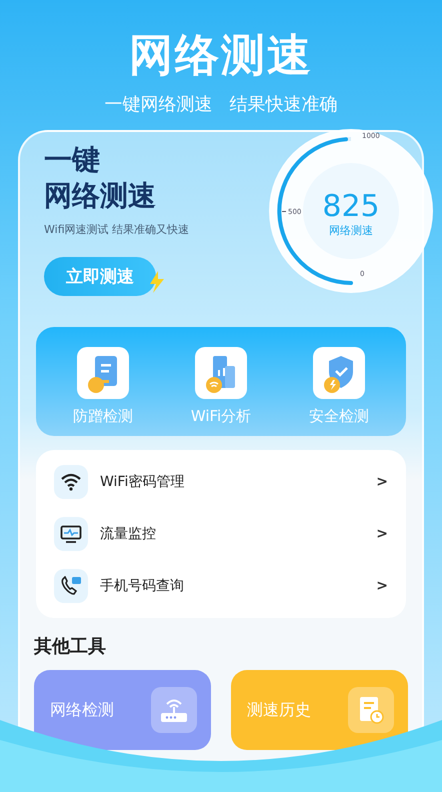  Describe the element at coordinates (71, 482) in the screenshot. I see `wifi-icon` at that location.